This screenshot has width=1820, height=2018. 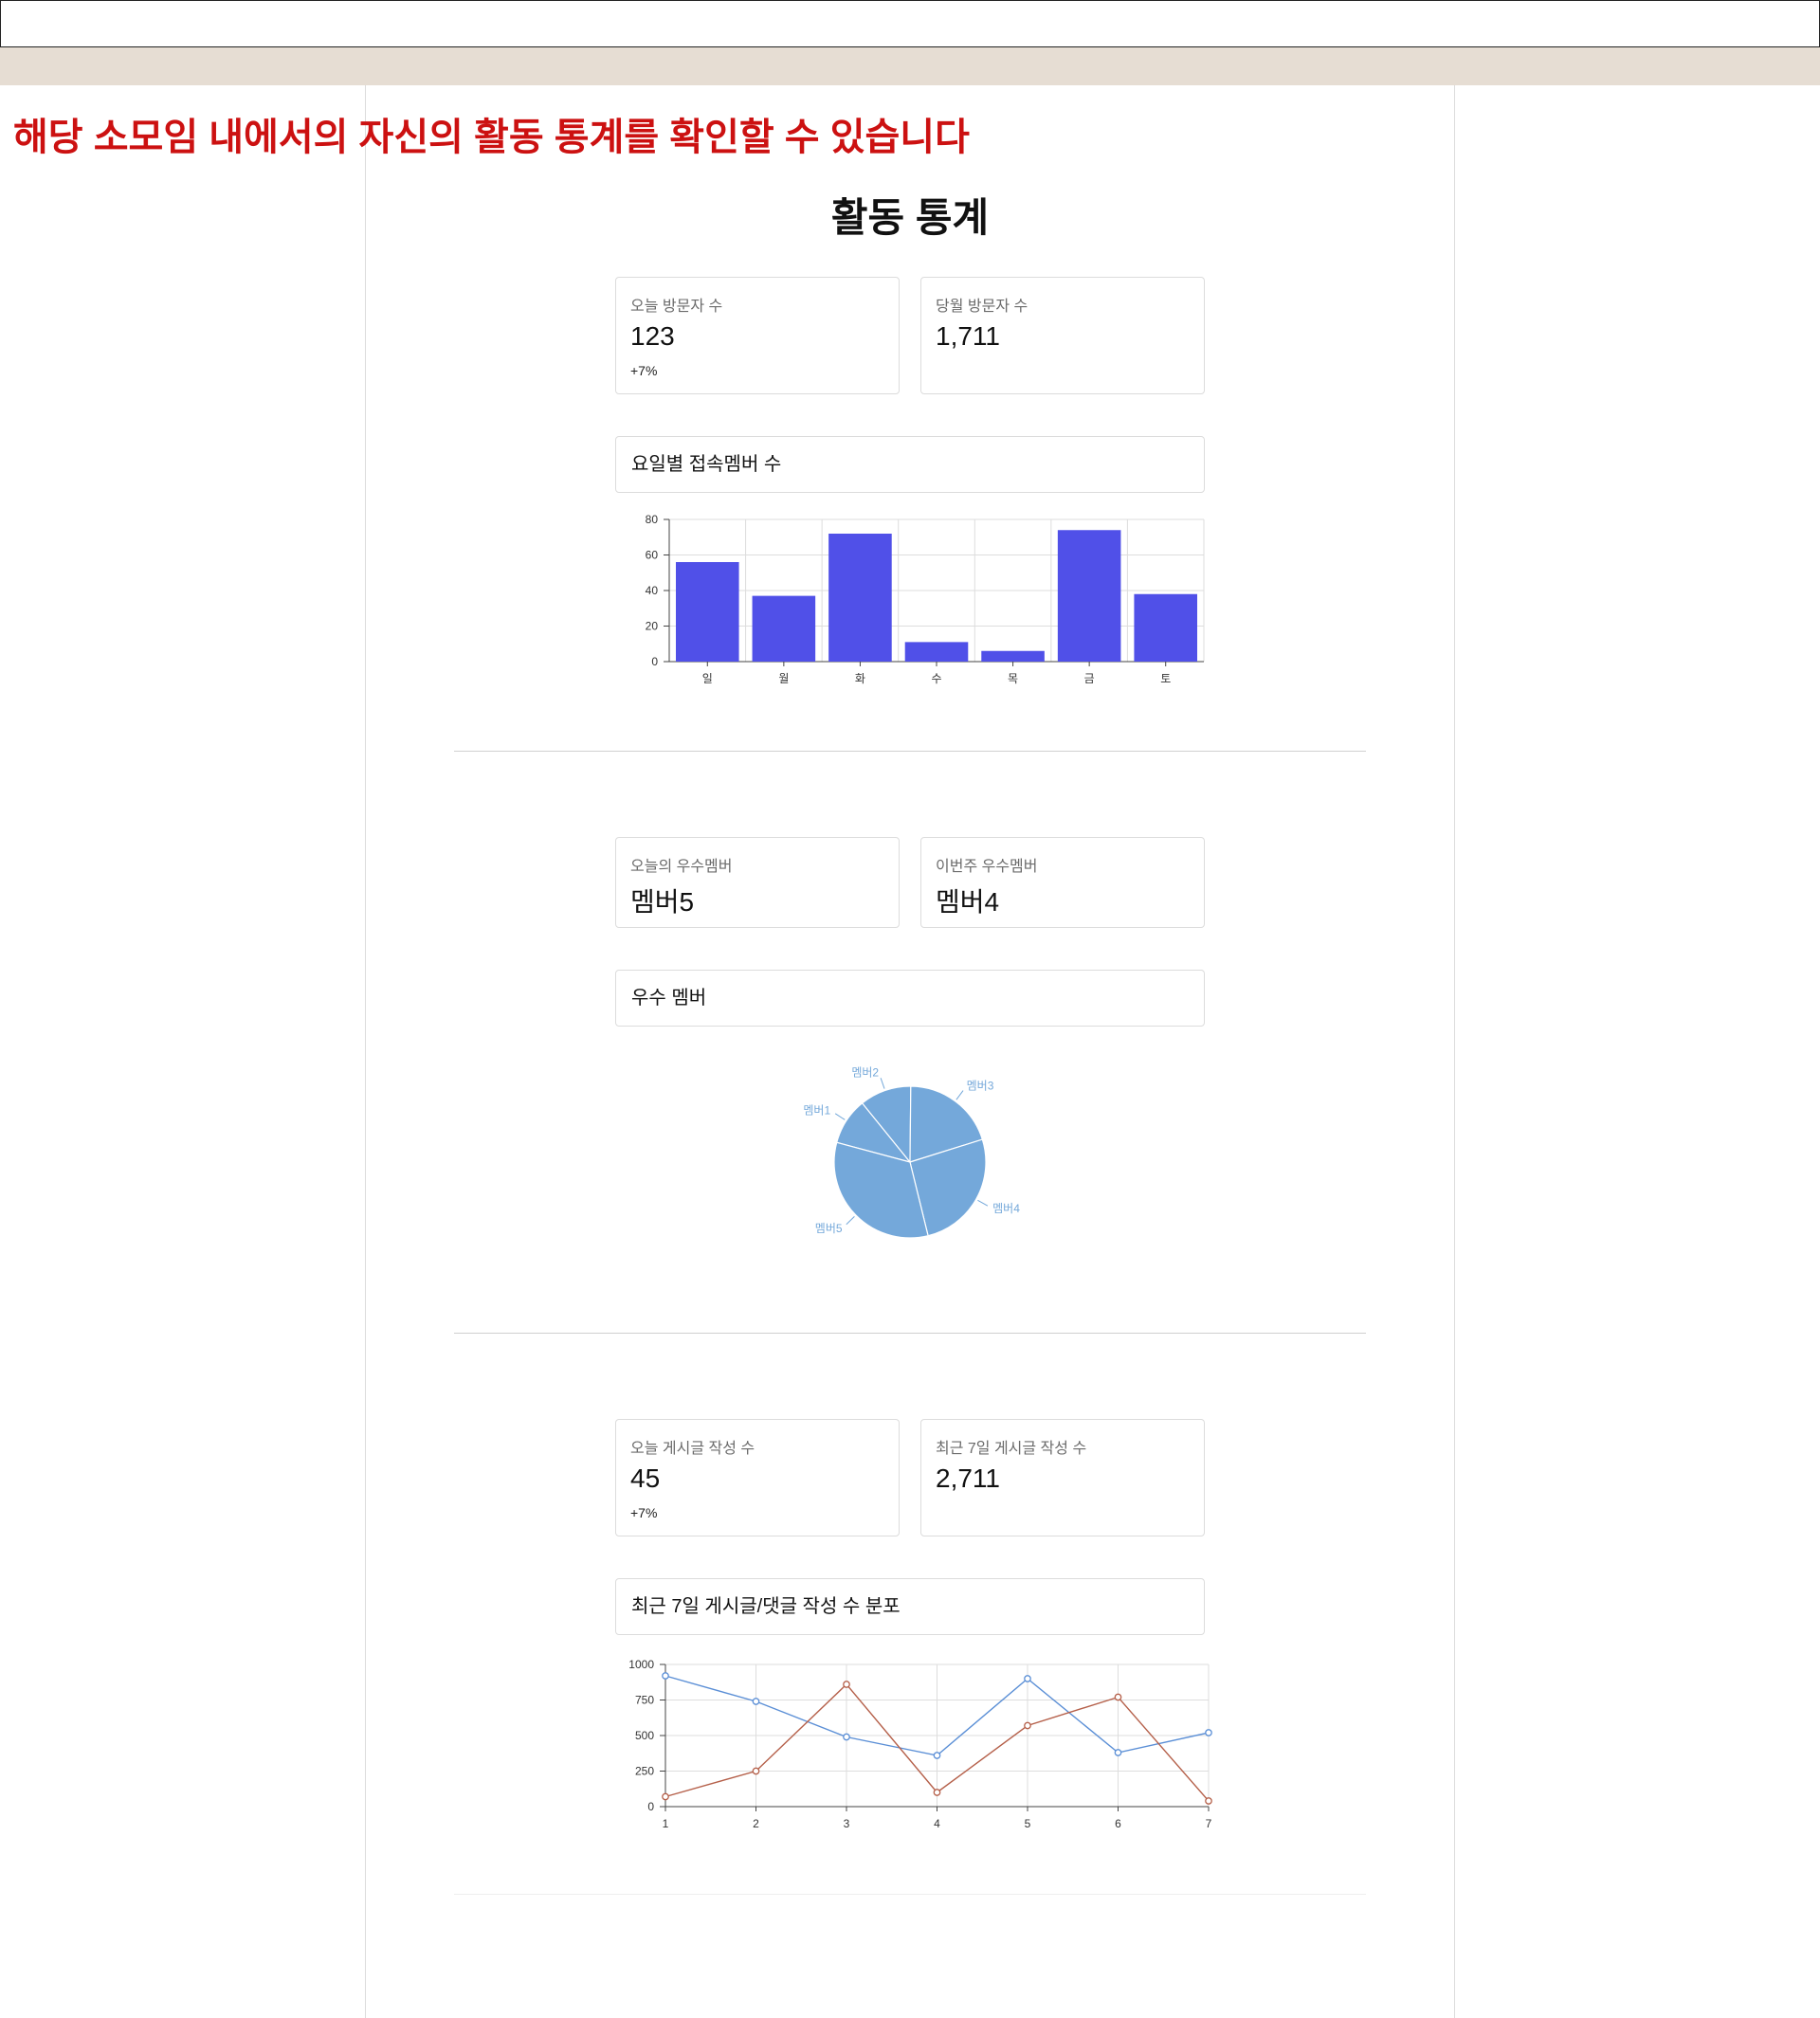 I want to click on address-bar-box, so click(x=910, y=24).